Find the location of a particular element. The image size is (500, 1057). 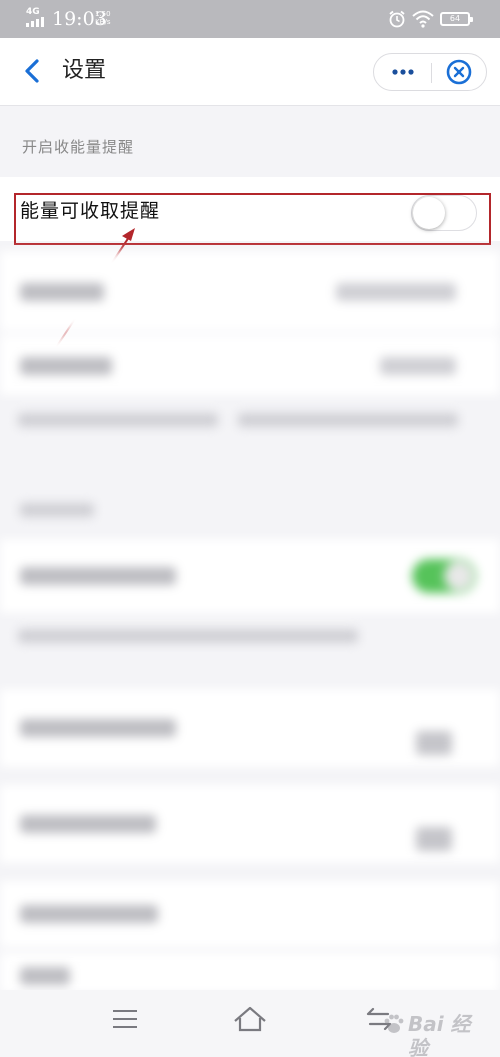

status-bar: 4G 19:03 1.50 KB/s 64 is located at coordinates (250, 19).